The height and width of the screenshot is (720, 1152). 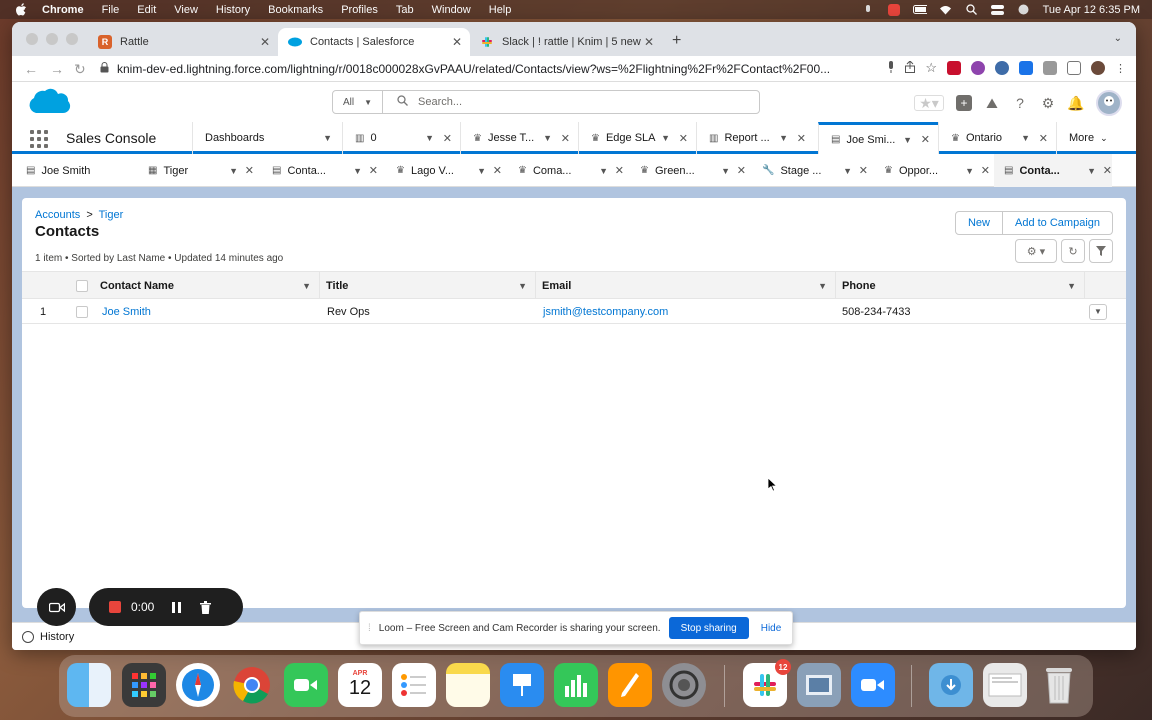 What do you see at coordinates (451, 10) in the screenshot?
I see `menu-window: Window` at bounding box center [451, 10].